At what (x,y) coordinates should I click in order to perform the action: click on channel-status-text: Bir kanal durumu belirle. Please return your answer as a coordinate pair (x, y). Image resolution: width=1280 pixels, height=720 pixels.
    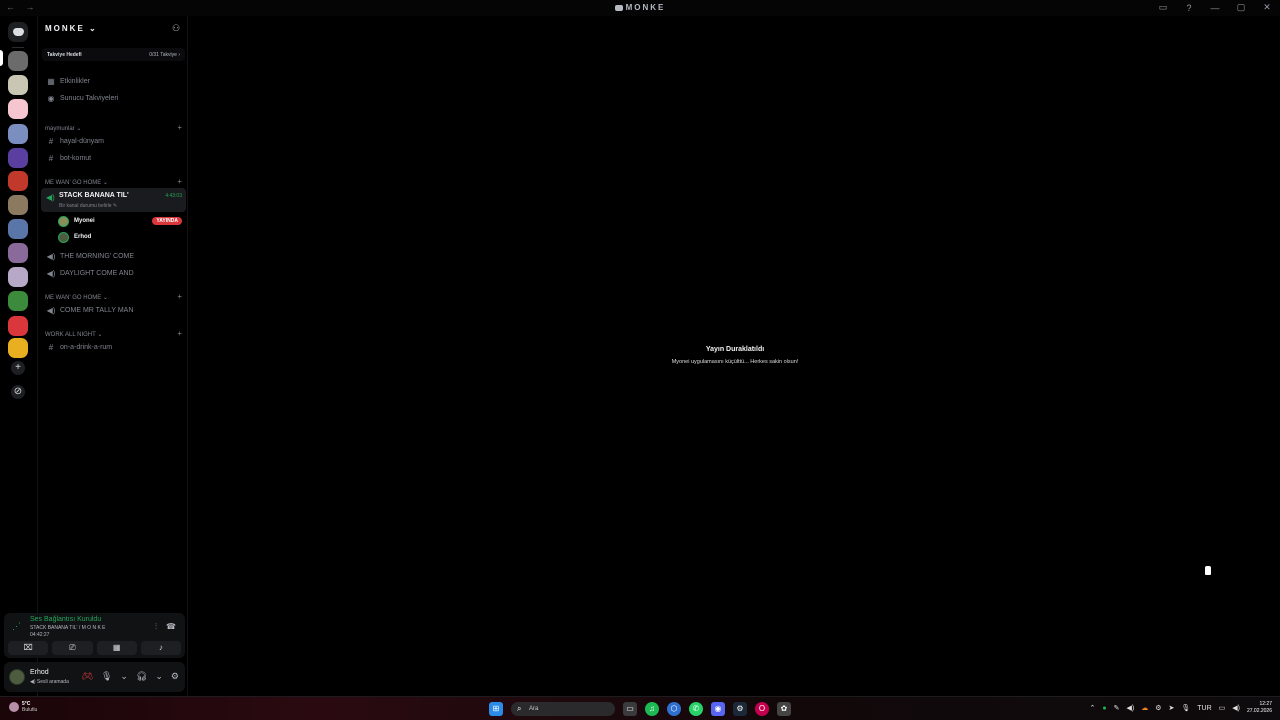
    Looking at the image, I should click on (85, 206).